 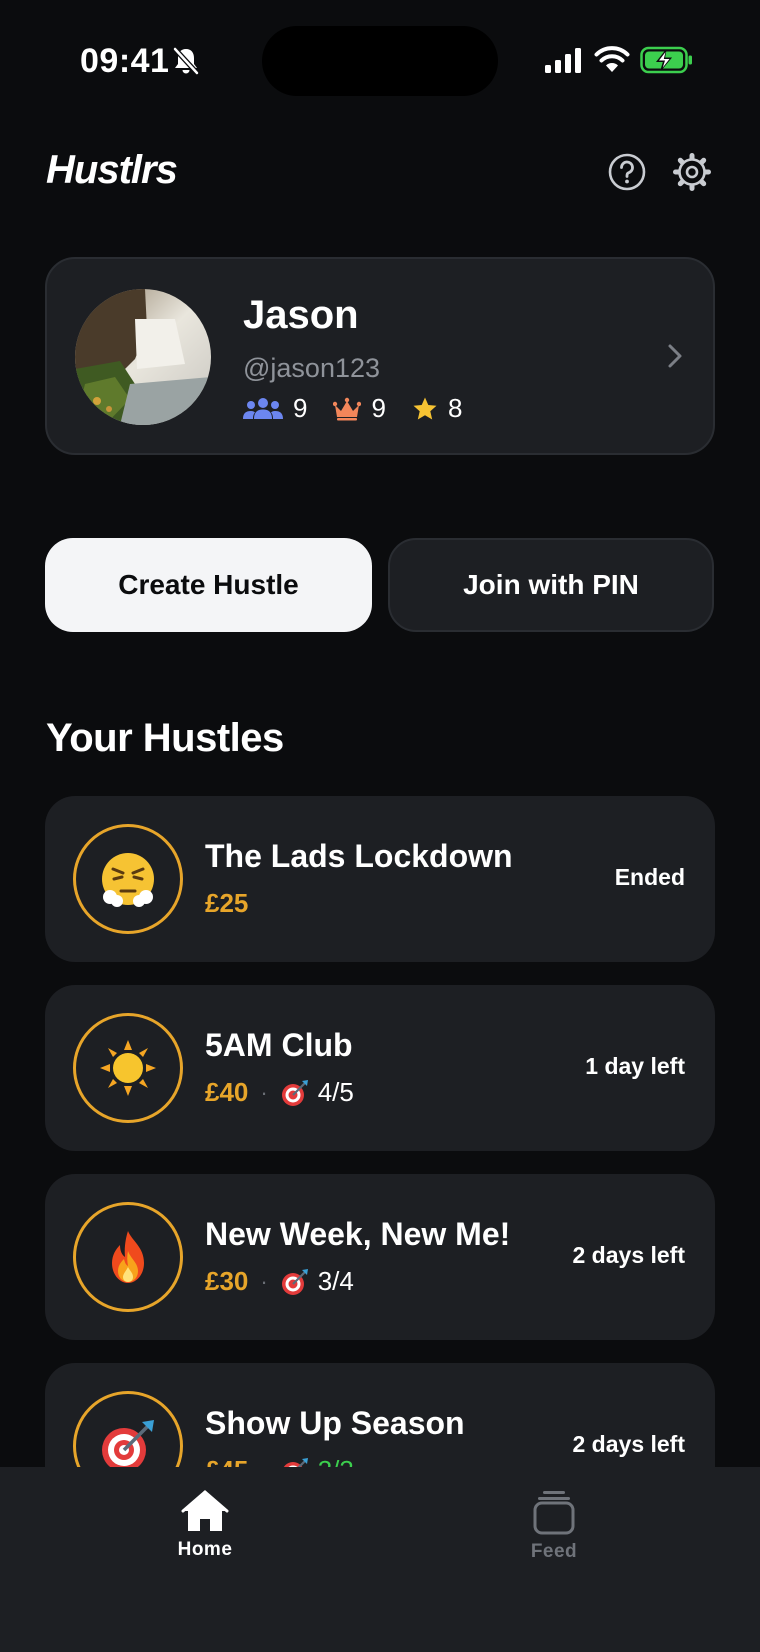 What do you see at coordinates (554, 1551) in the screenshot?
I see `tab-feed-label: Feed` at bounding box center [554, 1551].